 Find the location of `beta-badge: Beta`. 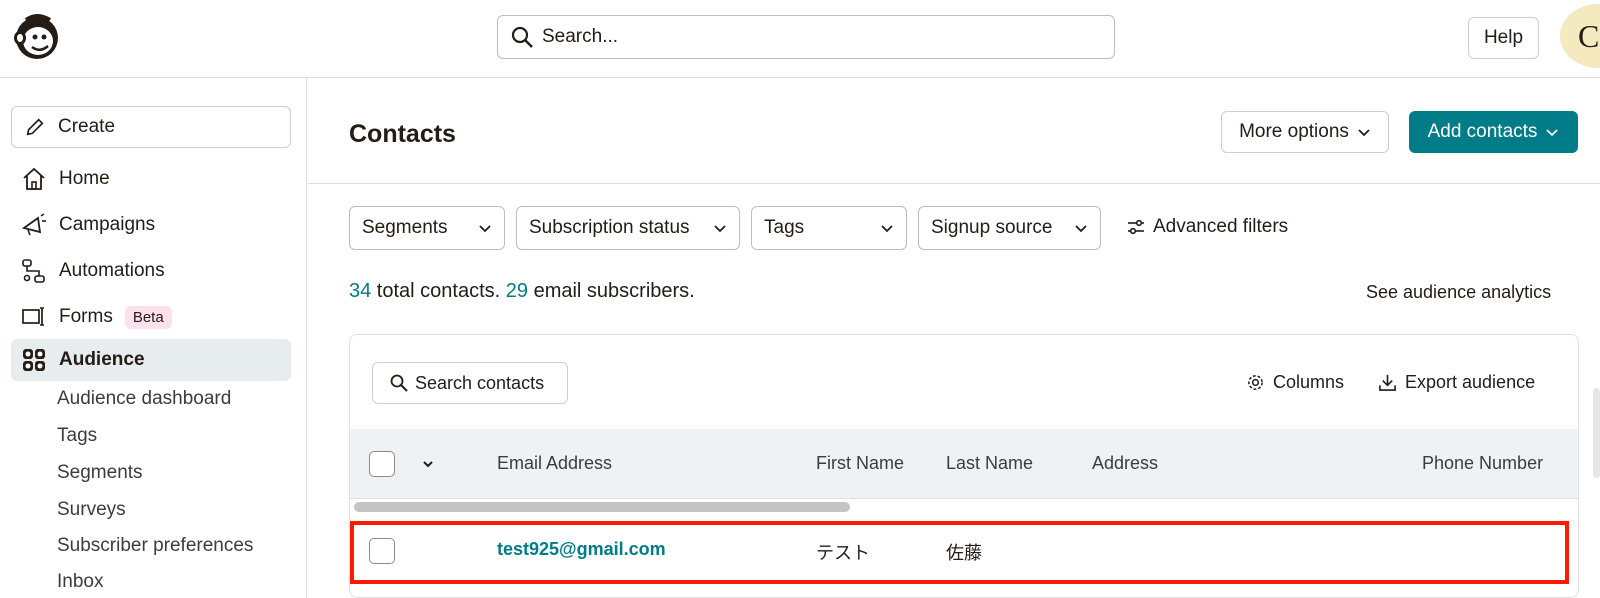

beta-badge: Beta is located at coordinates (148, 317).